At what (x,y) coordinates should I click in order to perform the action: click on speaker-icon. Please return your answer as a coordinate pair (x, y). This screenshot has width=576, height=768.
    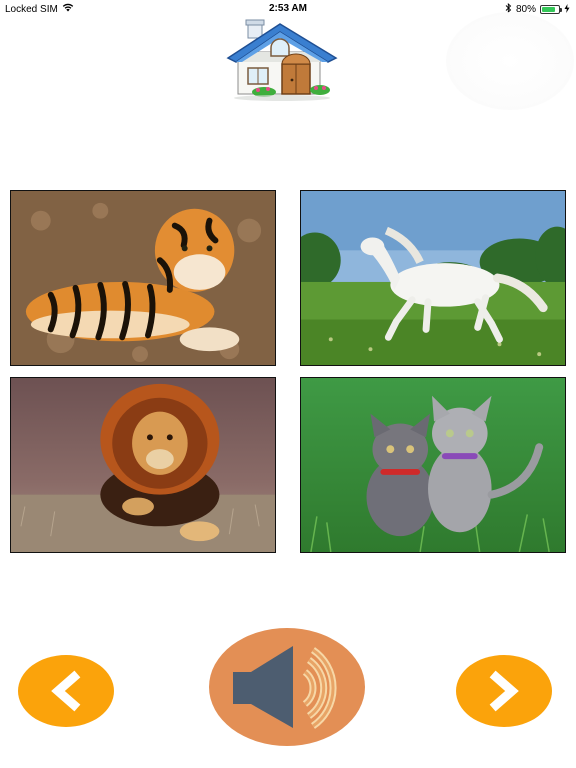
    Looking at the image, I should click on (285, 687).